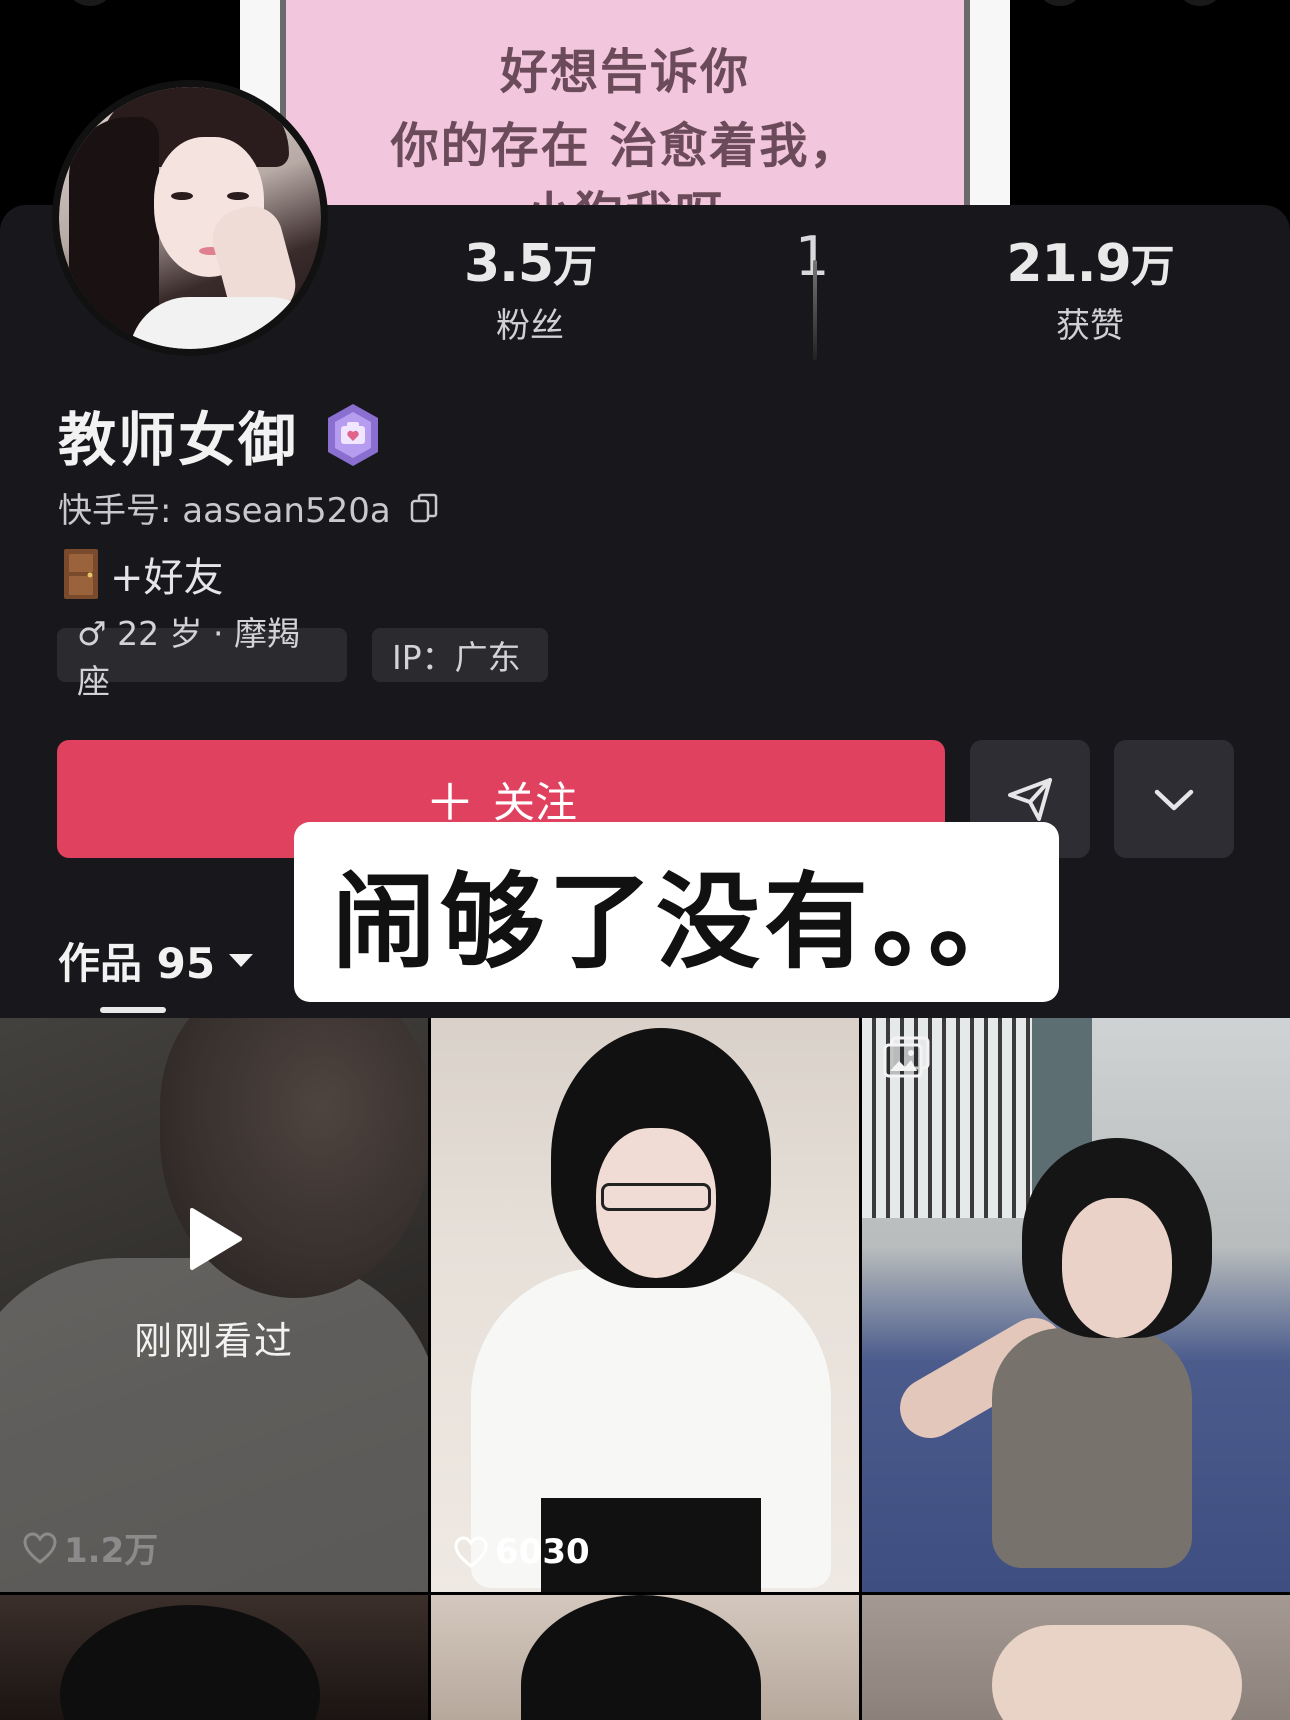 This screenshot has width=1290, height=1720. Describe the element at coordinates (1090, 264) in the screenshot. I see `likes-count: 21.9万` at that location.